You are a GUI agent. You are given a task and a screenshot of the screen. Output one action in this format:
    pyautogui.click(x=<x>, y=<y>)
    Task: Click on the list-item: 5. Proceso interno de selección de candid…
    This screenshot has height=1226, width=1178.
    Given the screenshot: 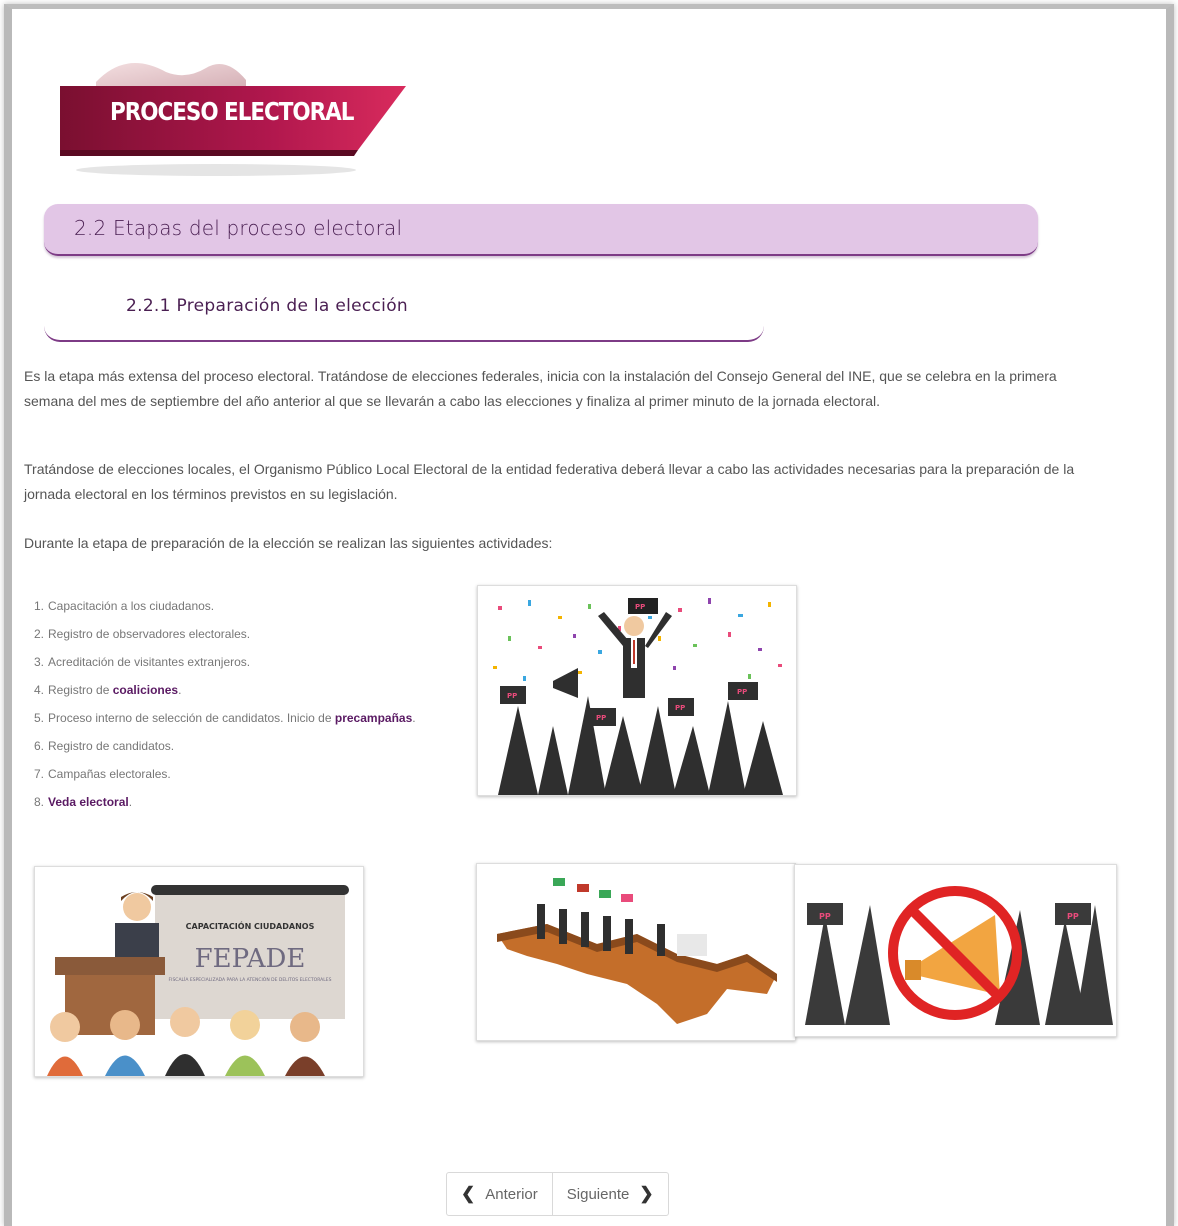 What is the action you would take?
    pyautogui.click(x=225, y=718)
    